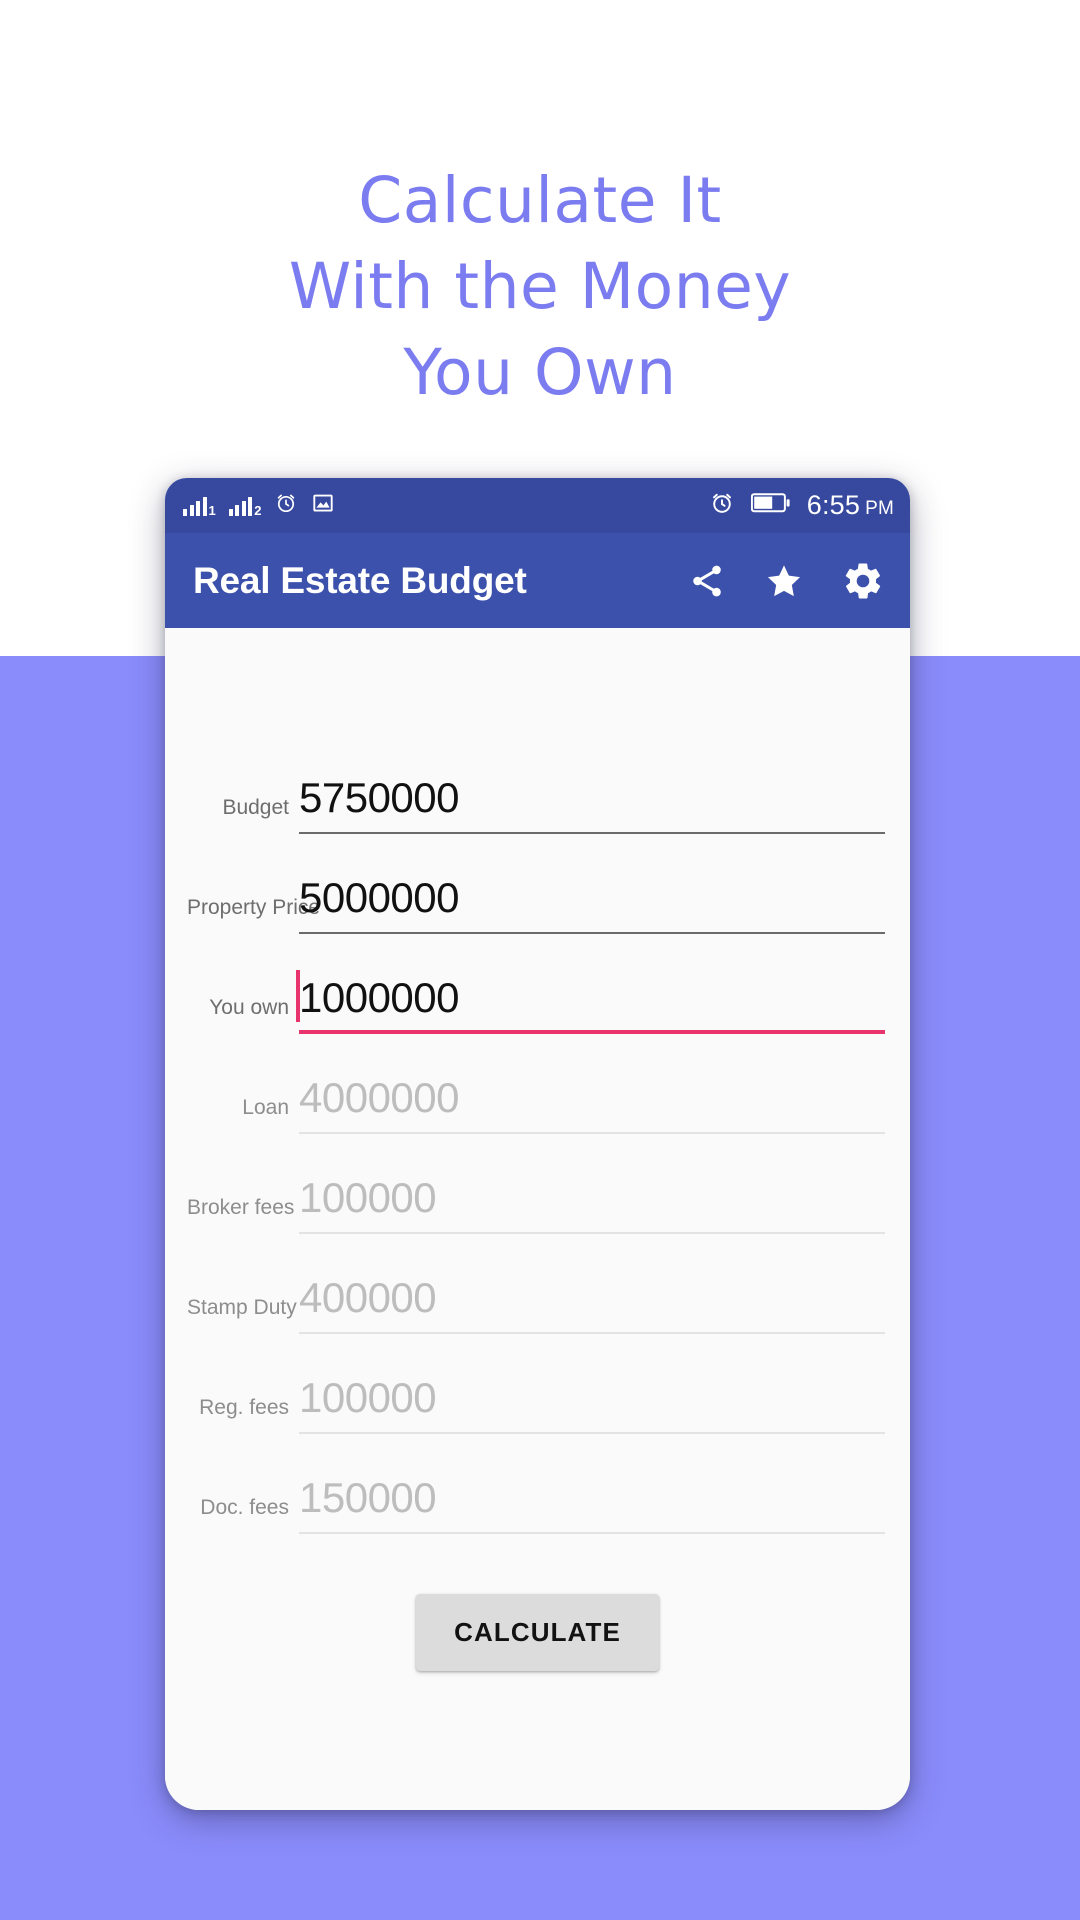 The height and width of the screenshot is (1920, 1080). What do you see at coordinates (593, 998) in the screenshot?
I see `you-own-input: 1000000` at bounding box center [593, 998].